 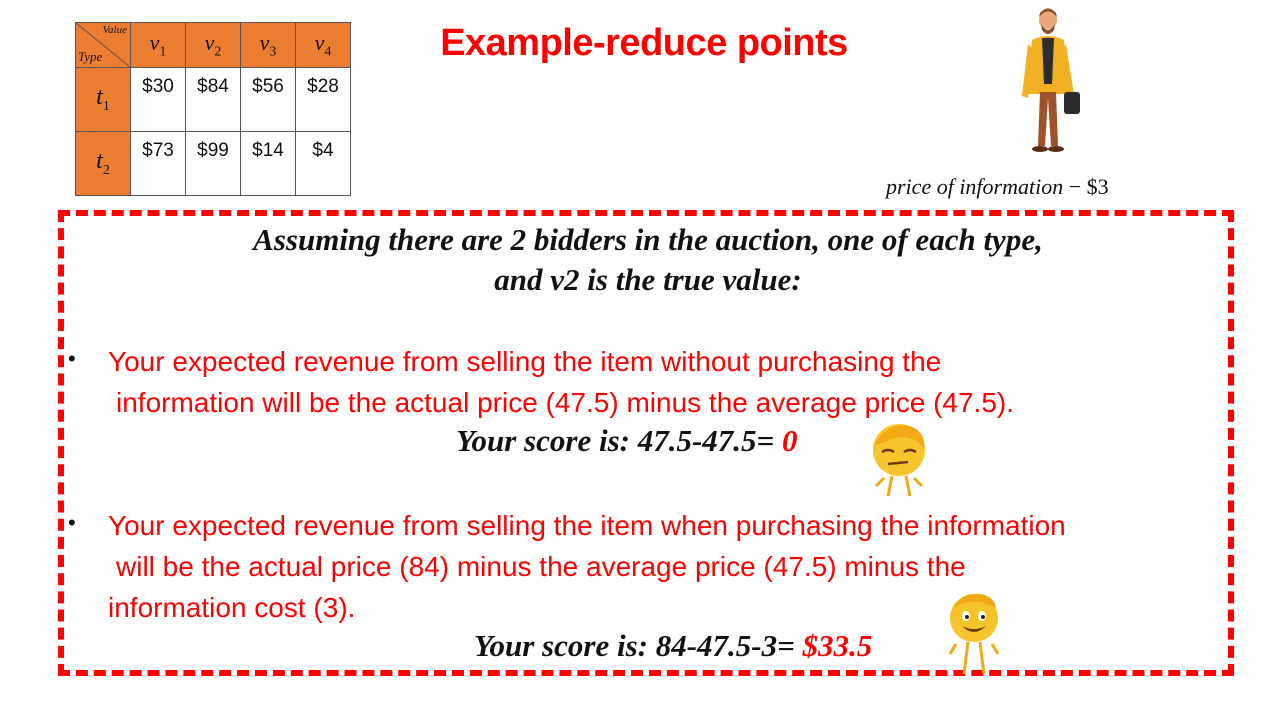 I want to click on row-header: t1, so click(x=103, y=99).